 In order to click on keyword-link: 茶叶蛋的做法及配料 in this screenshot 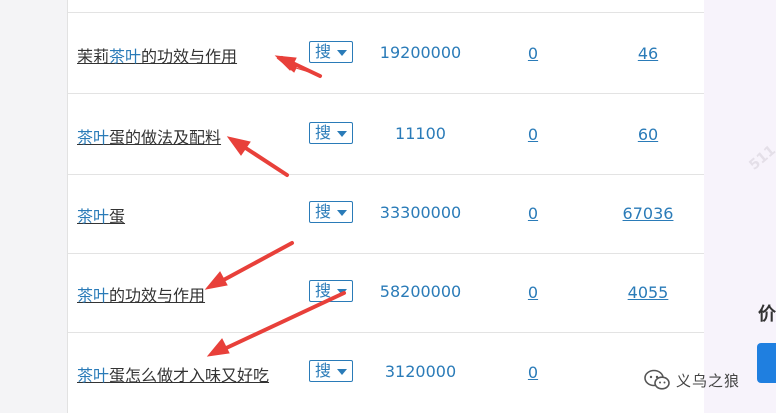, I will do `click(149, 136)`.